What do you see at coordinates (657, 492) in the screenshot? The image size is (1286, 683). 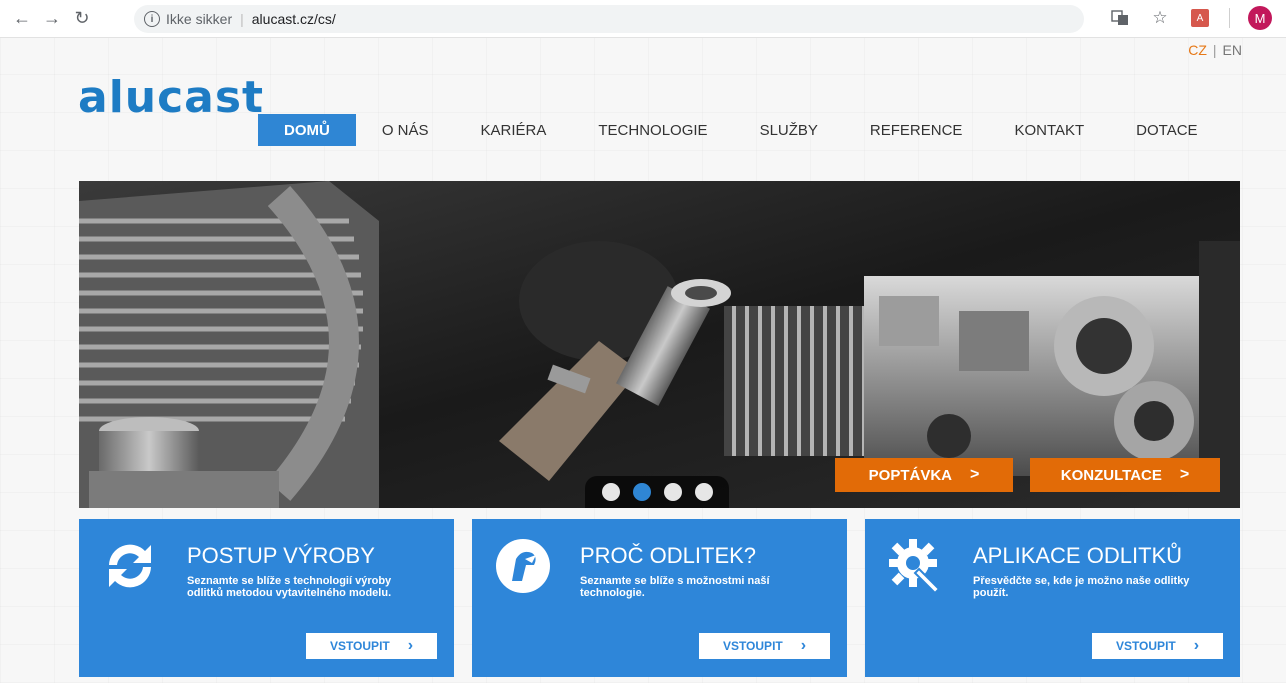 I see `slider-pagination` at bounding box center [657, 492].